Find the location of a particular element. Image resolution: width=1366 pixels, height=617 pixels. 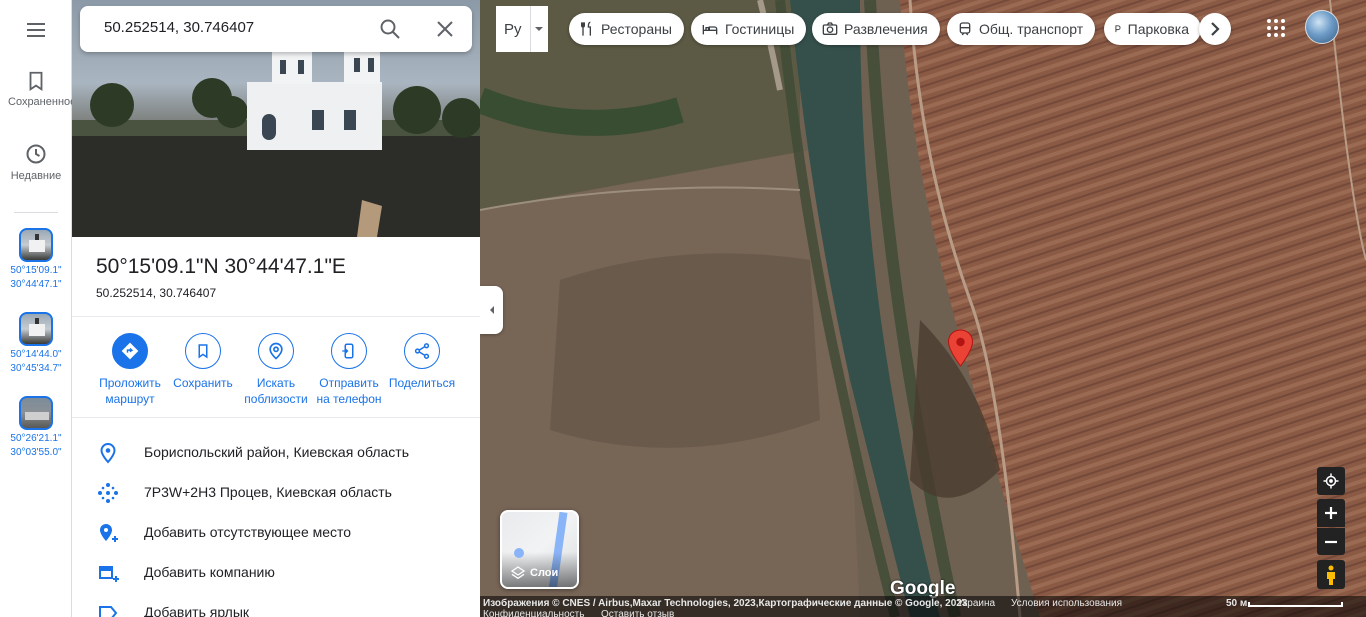

history-icon is located at coordinates (36, 154).